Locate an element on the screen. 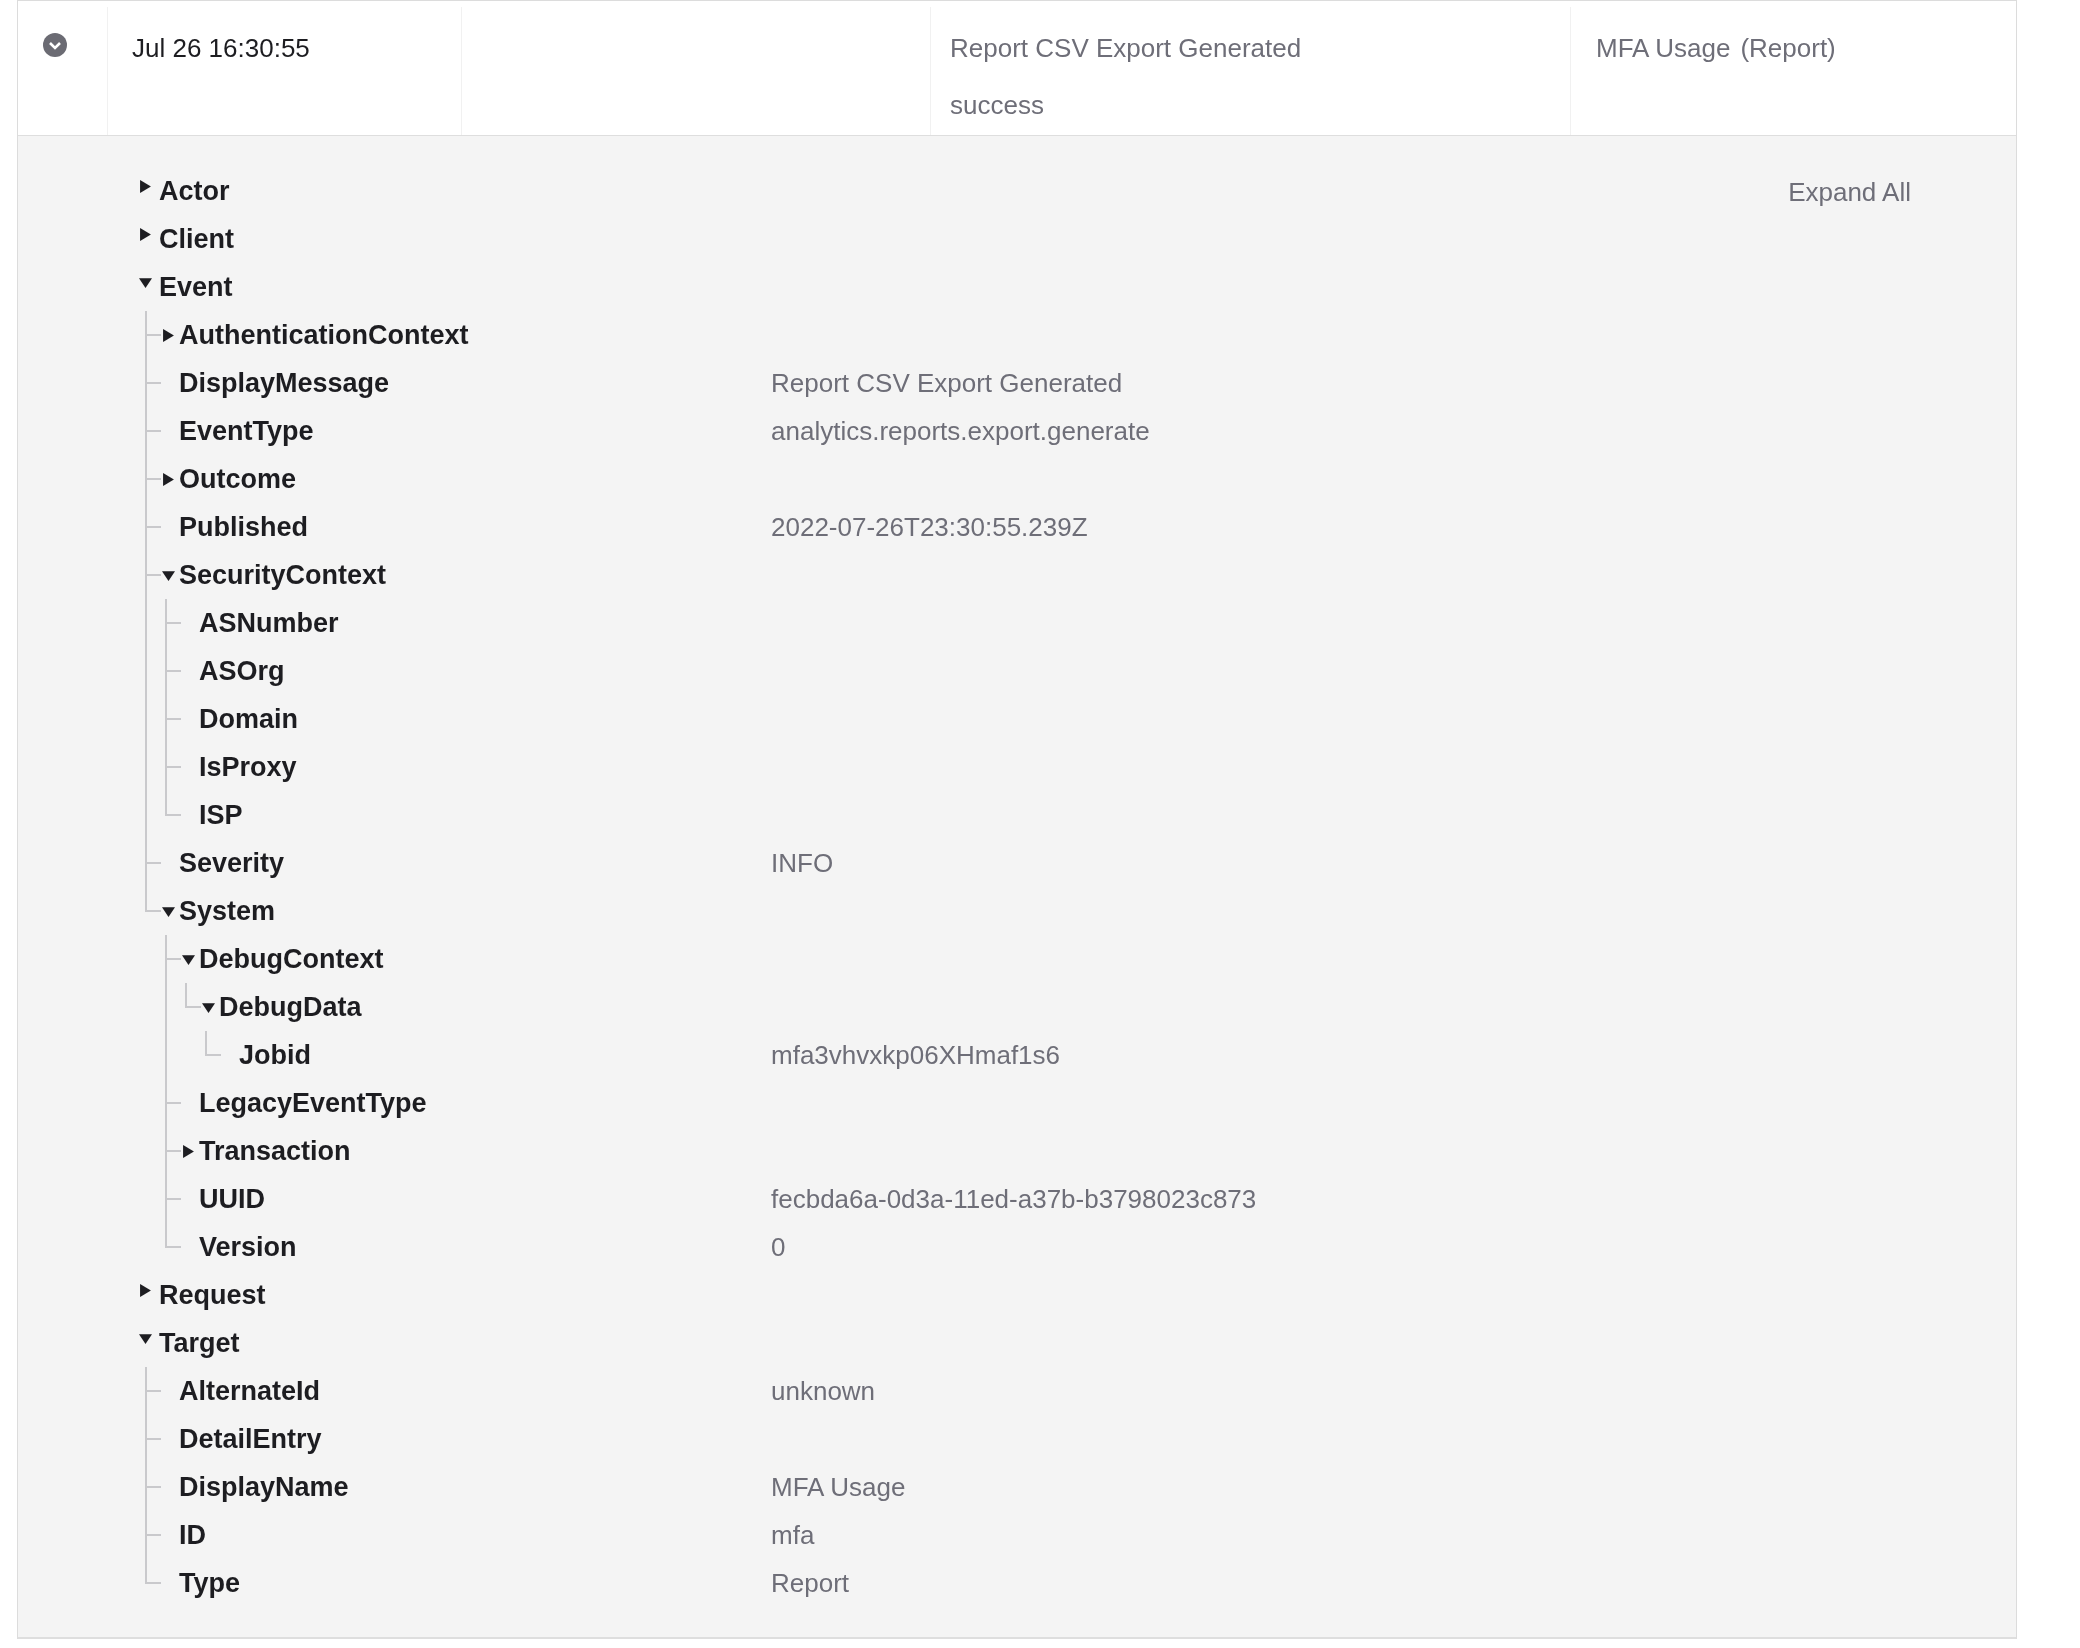  property-value: fecbda6a-0d3a-11ed-a37b-b3798023c873 is located at coordinates (1014, 1199).